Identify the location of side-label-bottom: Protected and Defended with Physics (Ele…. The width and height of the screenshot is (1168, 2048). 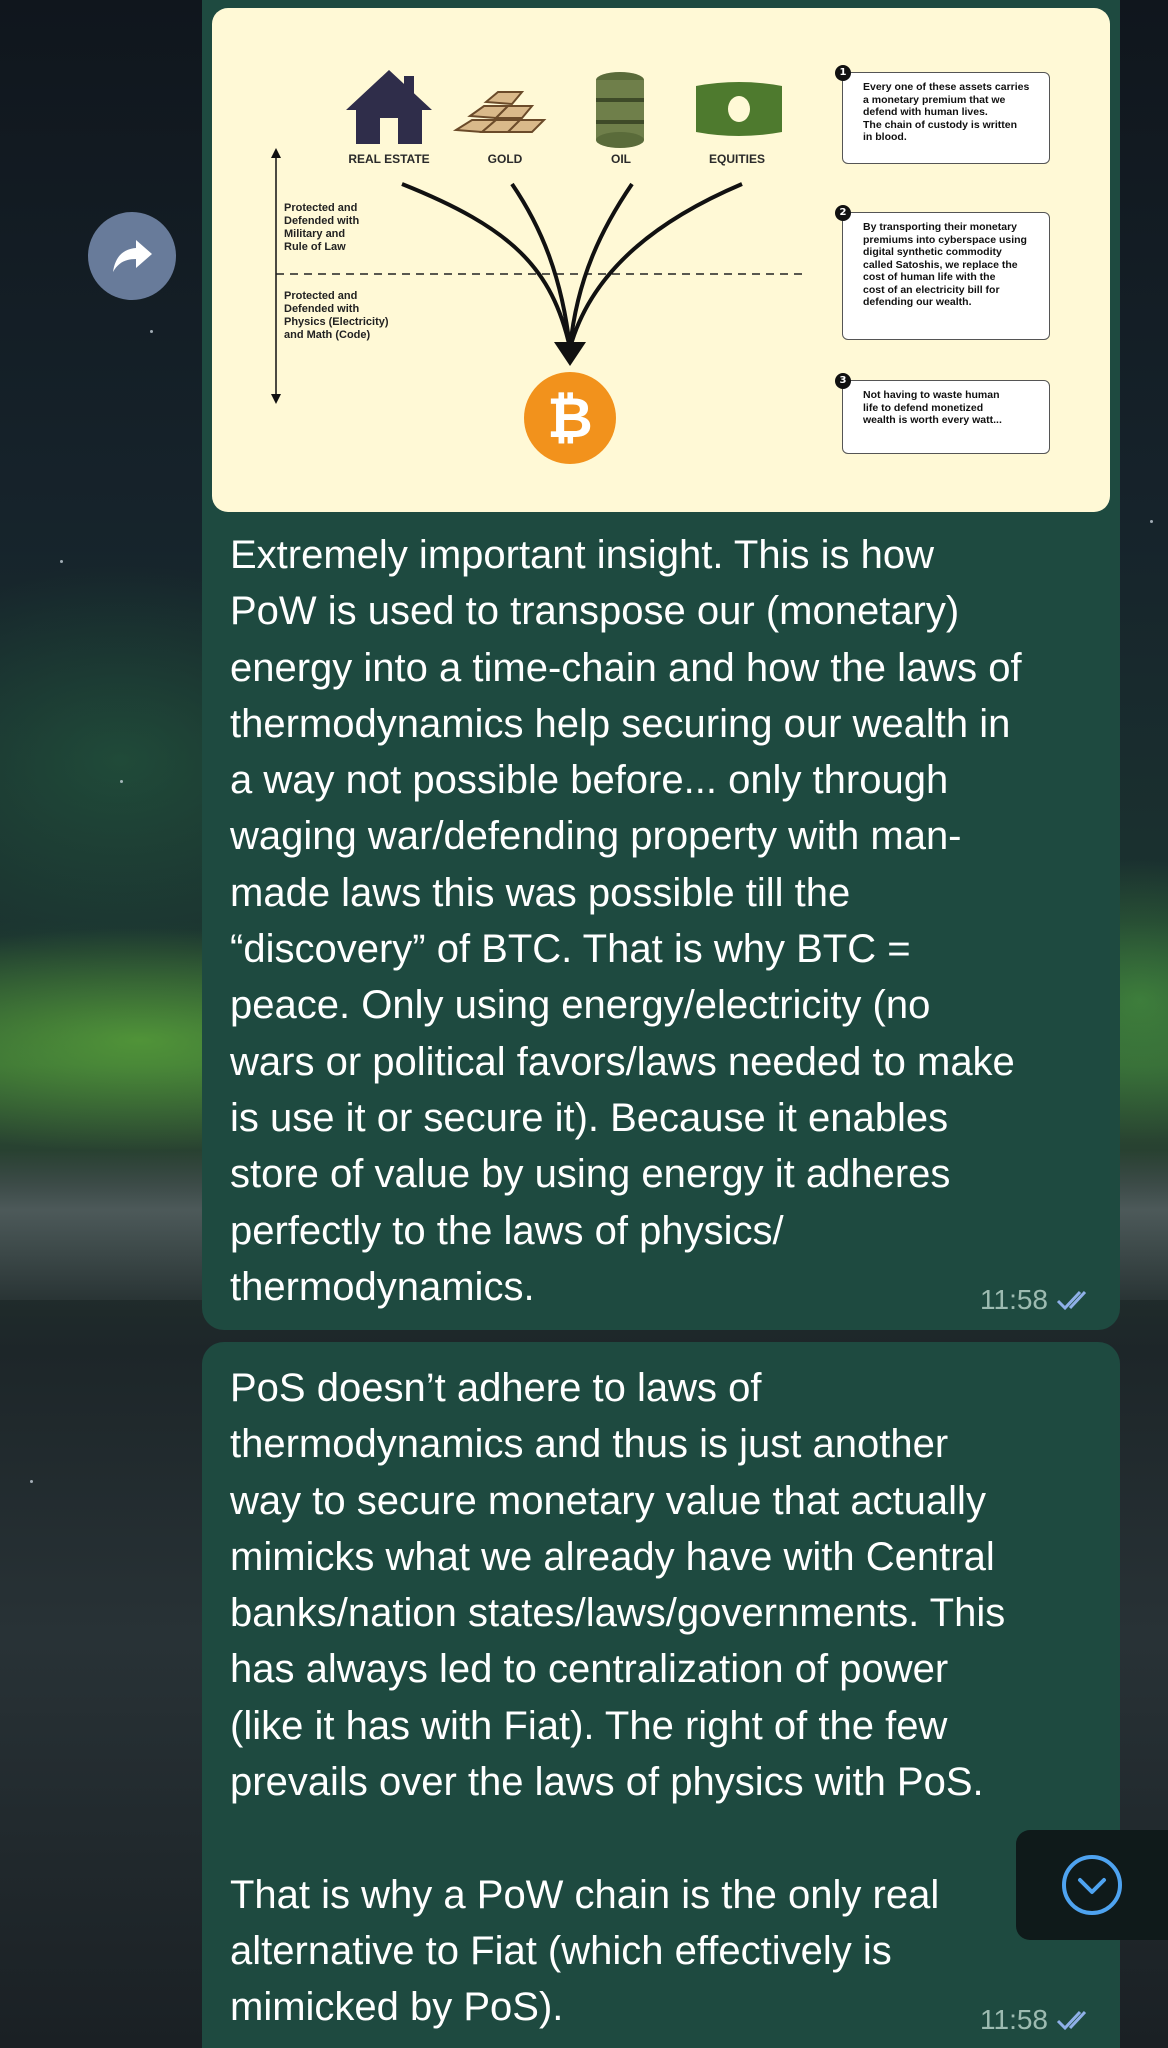
(336, 315).